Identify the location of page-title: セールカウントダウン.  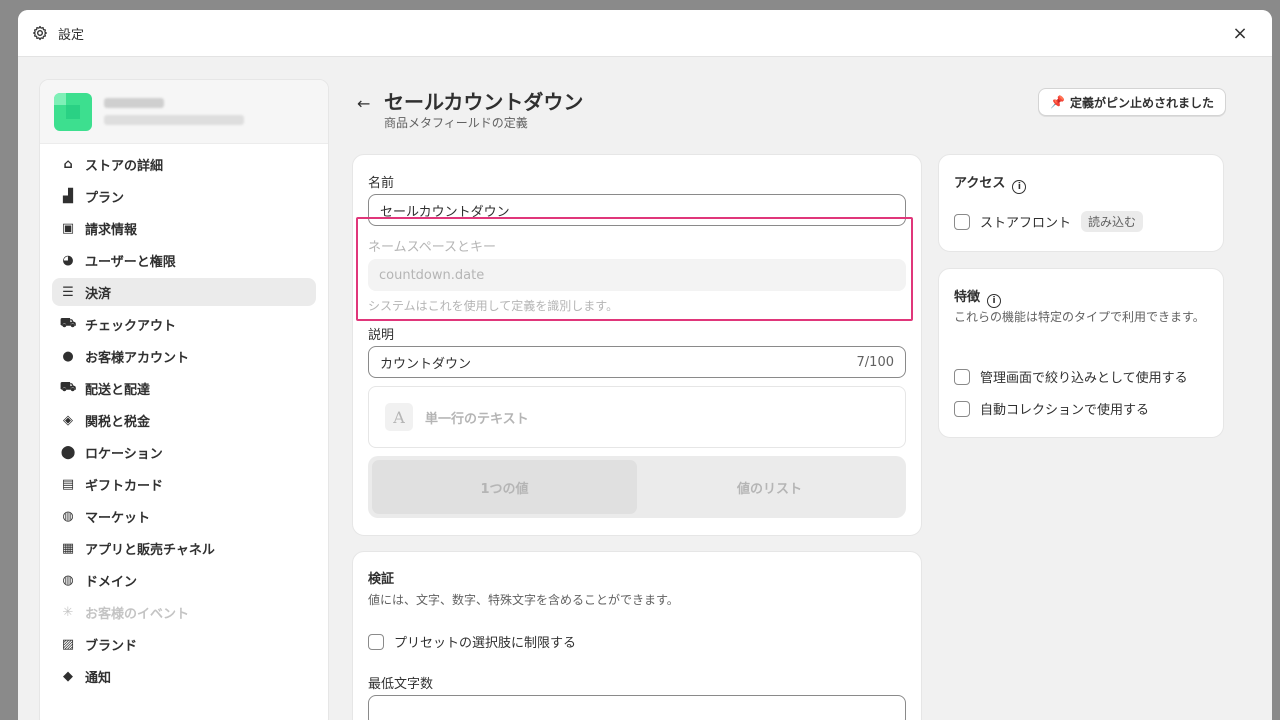
(484, 102).